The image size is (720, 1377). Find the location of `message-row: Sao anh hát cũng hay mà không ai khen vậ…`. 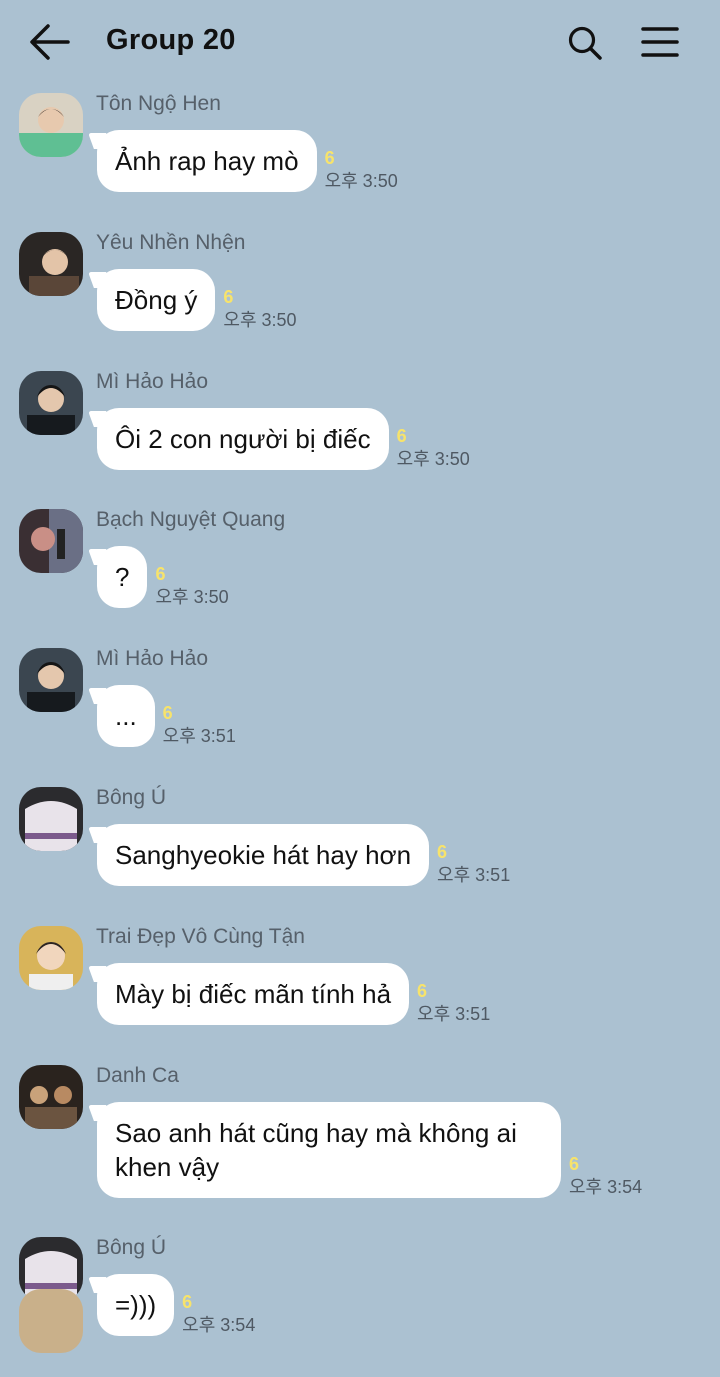

message-row: Sao anh hát cũng hay mà không ai khen vậ… is located at coordinates (369, 1150).